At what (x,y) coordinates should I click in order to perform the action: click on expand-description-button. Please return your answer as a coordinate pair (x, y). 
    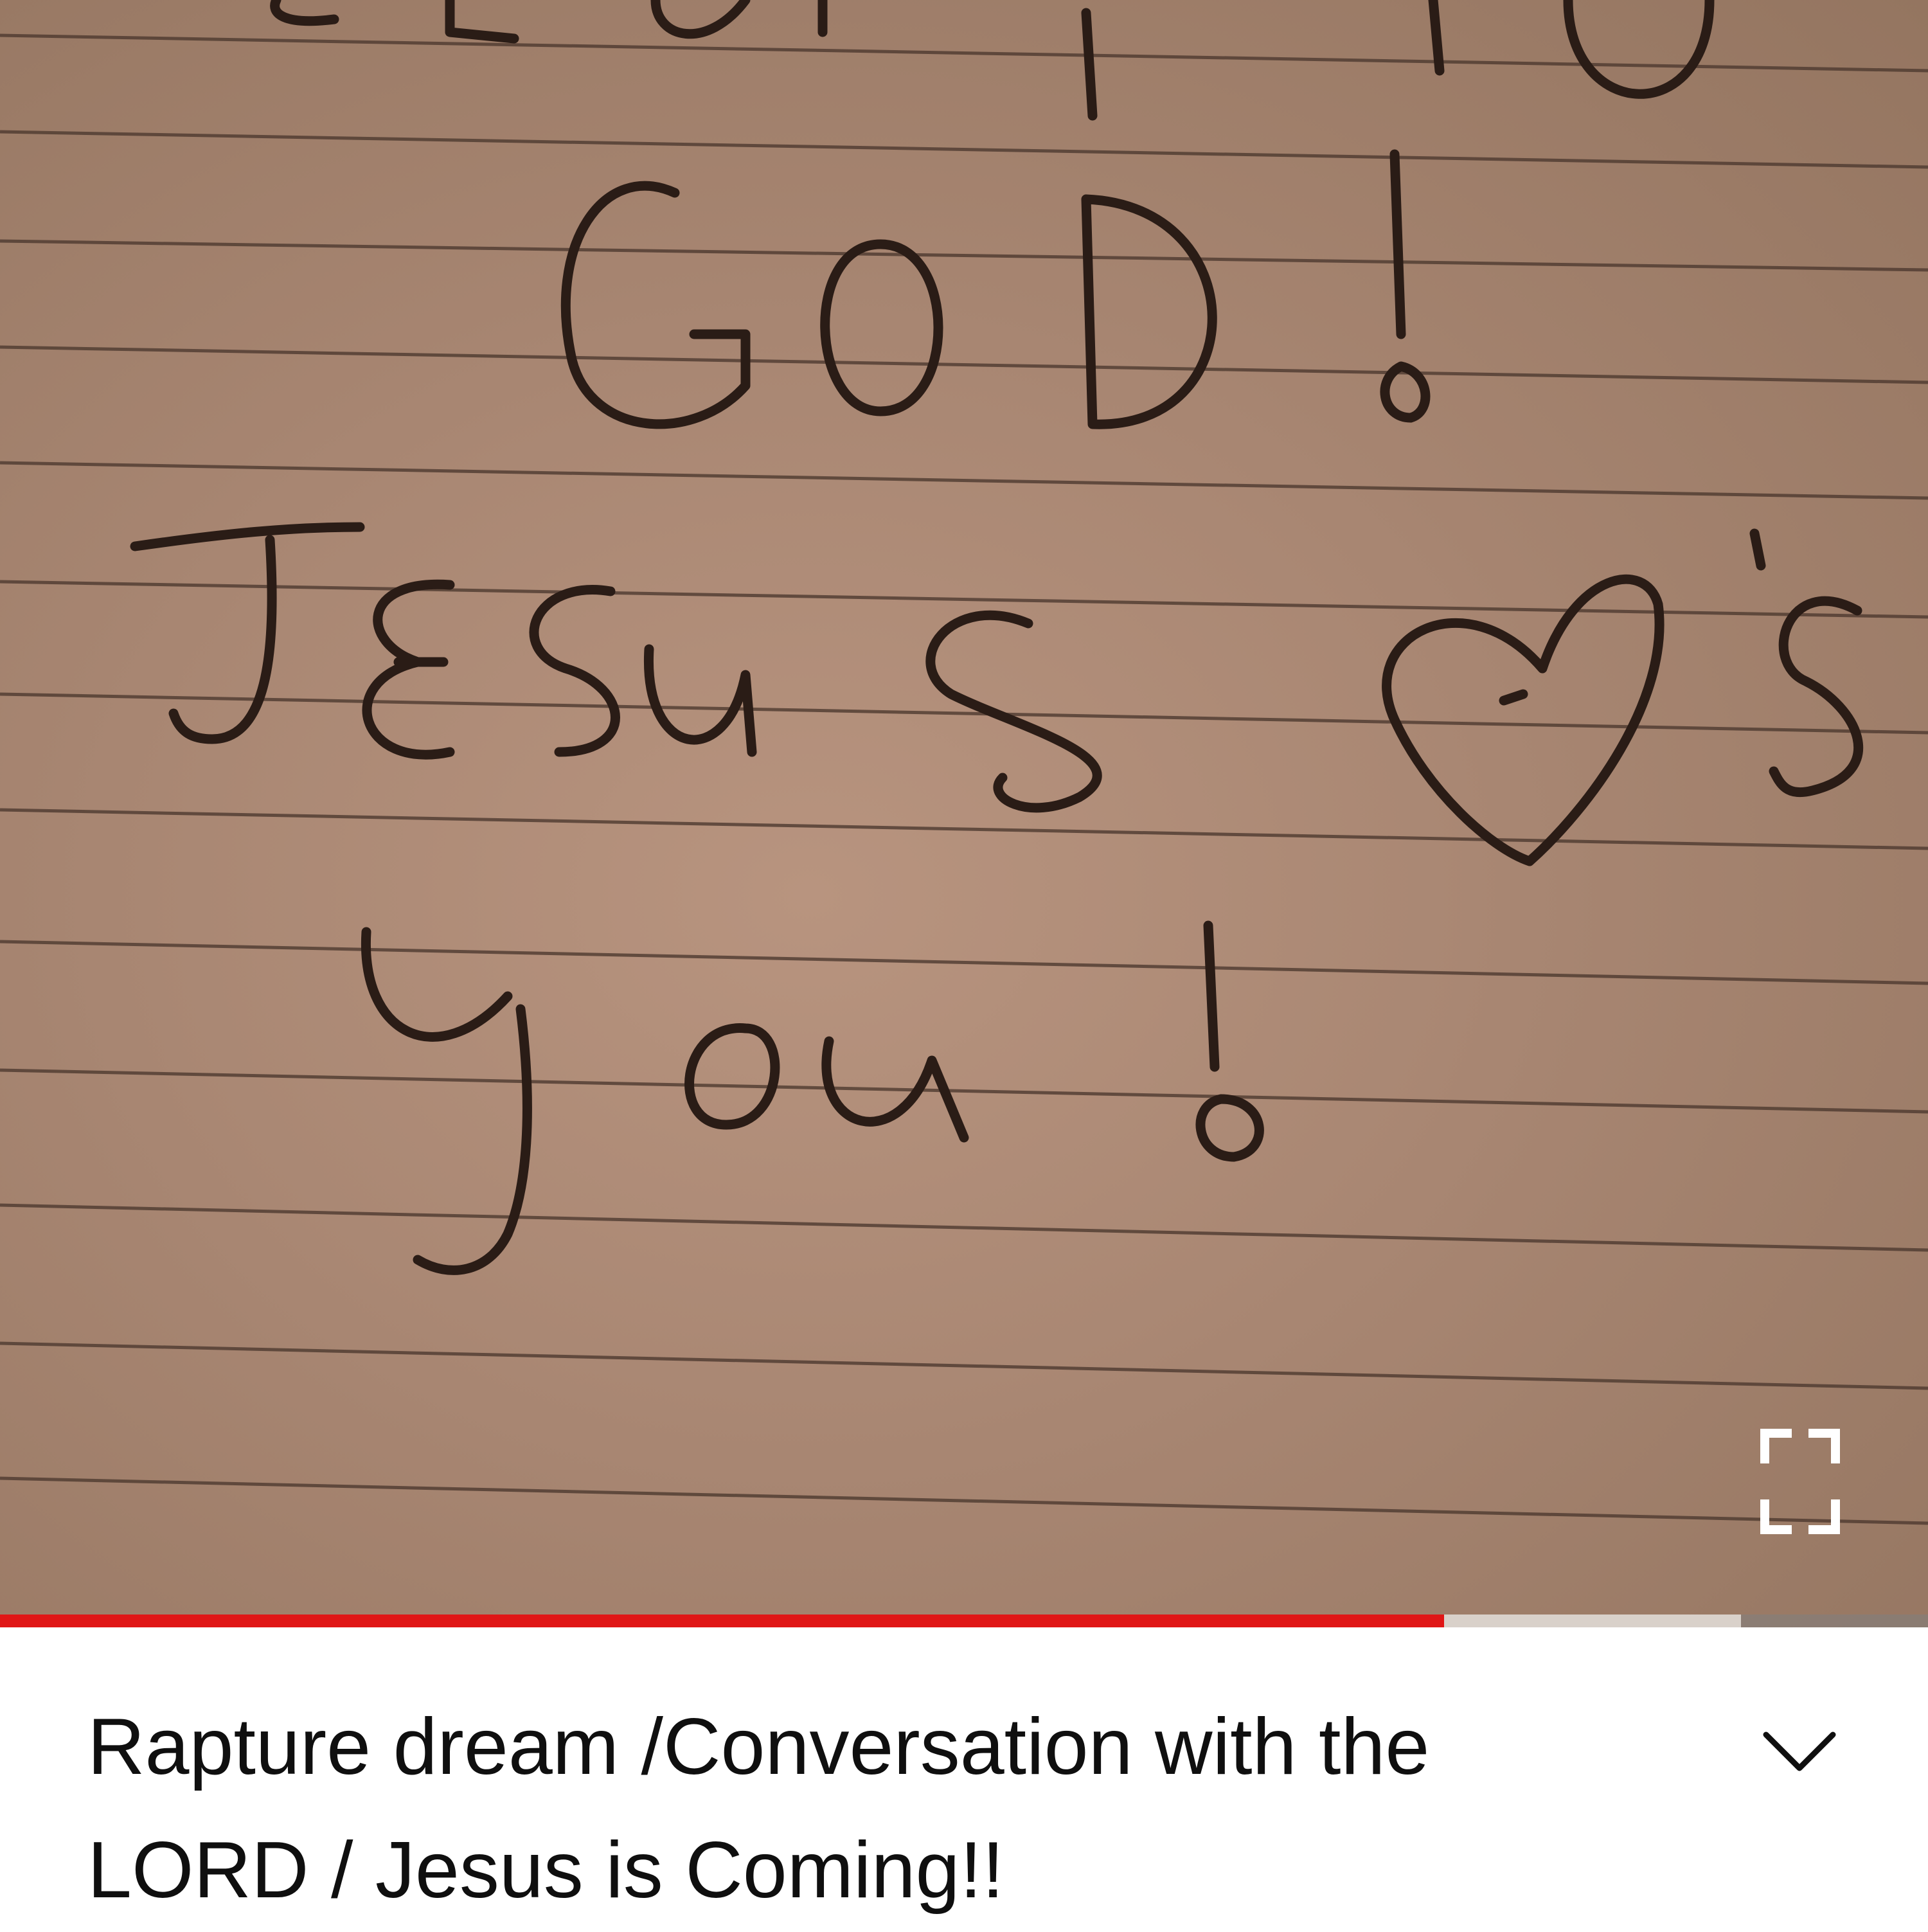
    Looking at the image, I should click on (1799, 1752).